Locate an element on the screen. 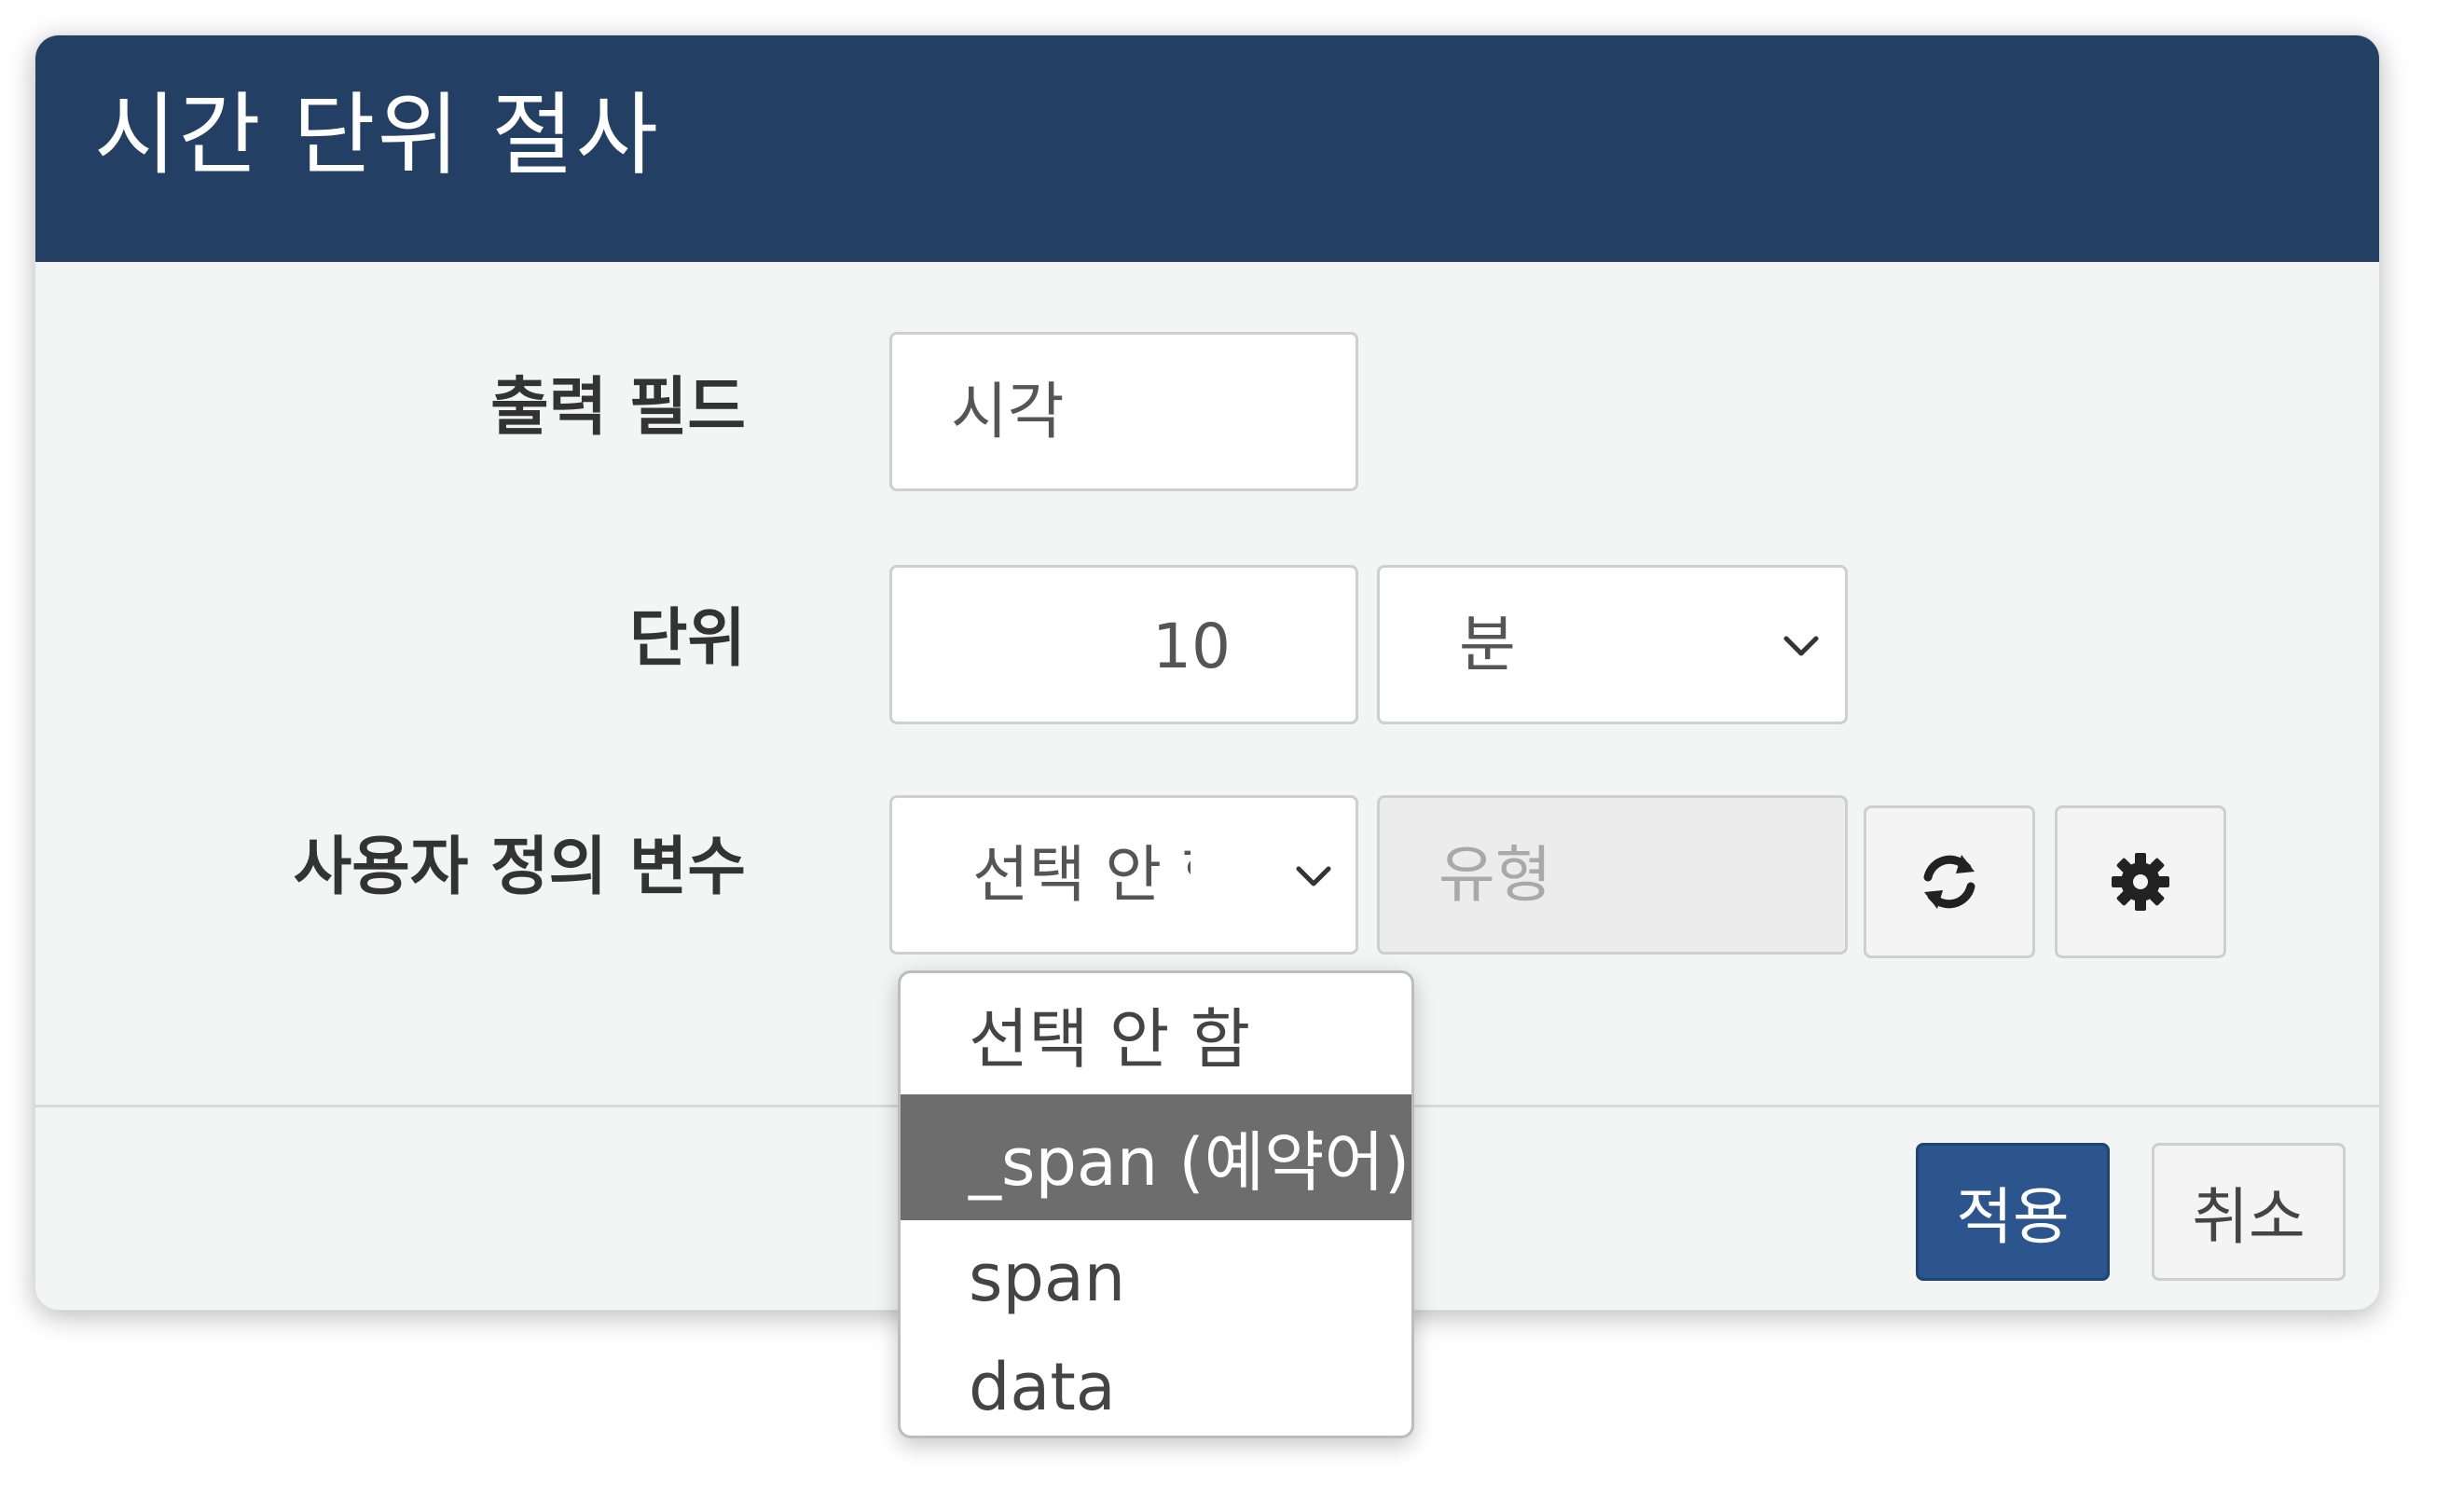 Image resolution: width=2450 pixels, height=1512 pixels. settings-button is located at coordinates (2140, 882).